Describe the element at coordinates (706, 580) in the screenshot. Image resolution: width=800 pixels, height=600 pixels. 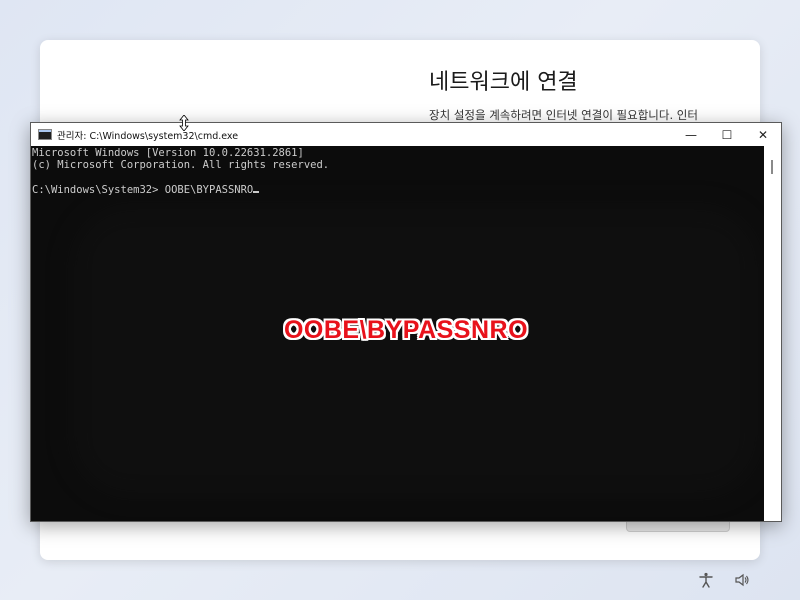
I see `accessibility-icon` at that location.